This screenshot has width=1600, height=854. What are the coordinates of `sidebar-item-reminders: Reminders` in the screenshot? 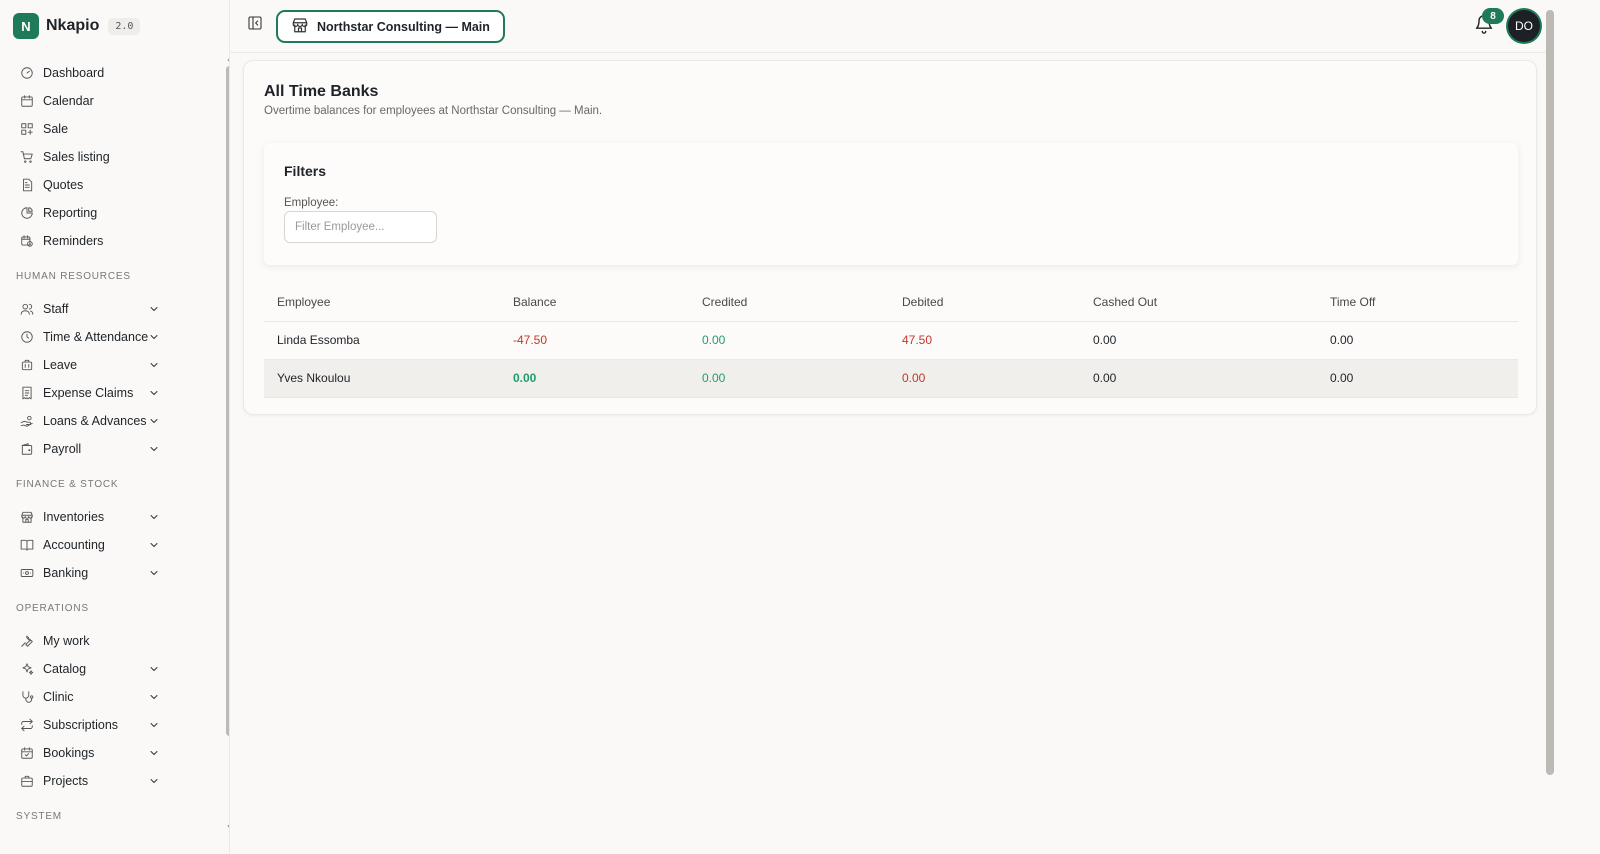 It's located at (114, 241).